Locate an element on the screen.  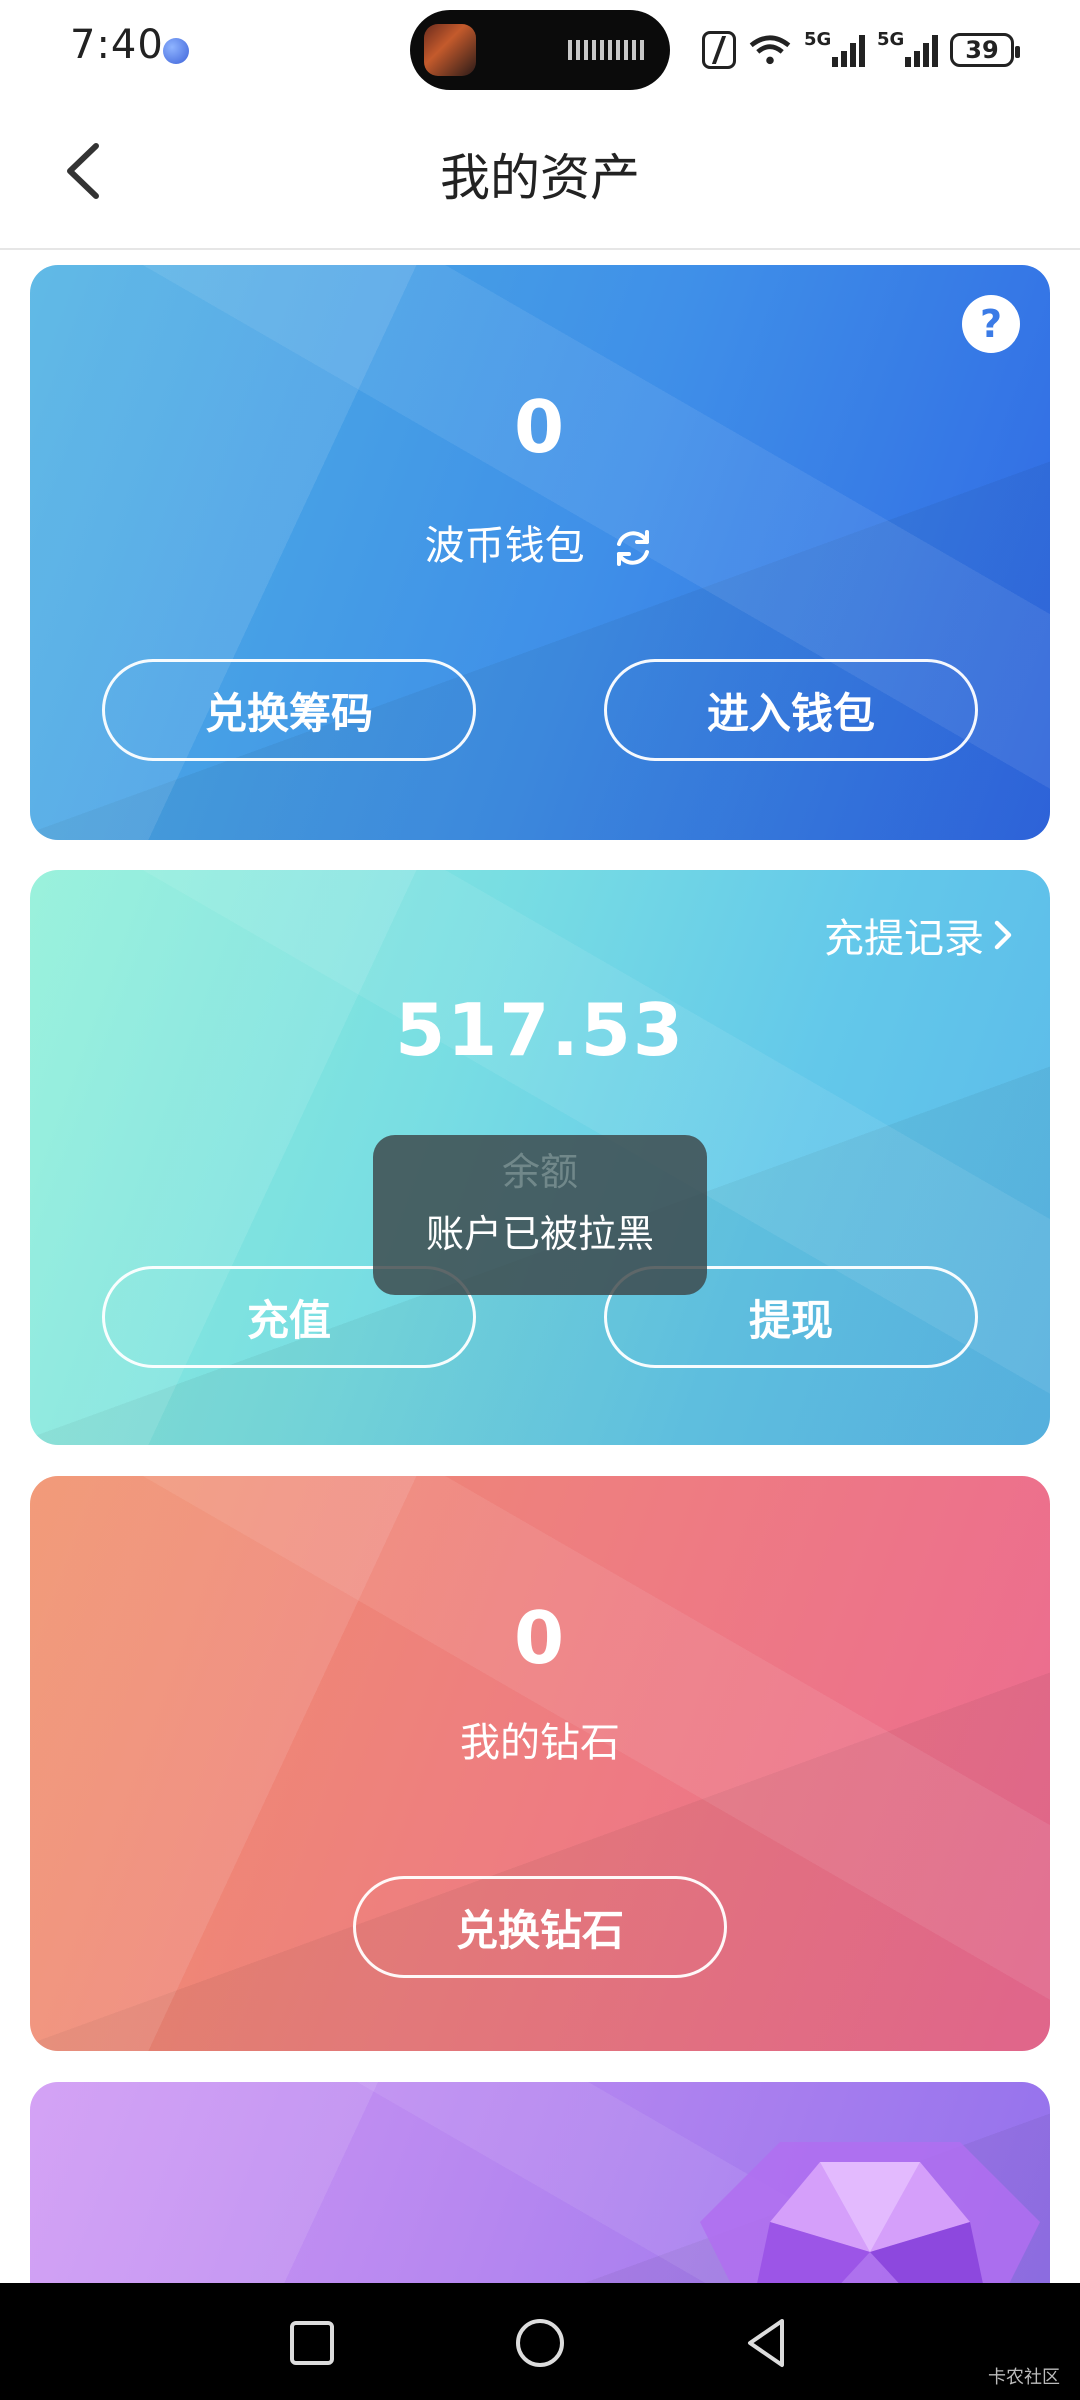
status-bar: 7:40 5G 5G 39 is located at coordinates (540, 50).